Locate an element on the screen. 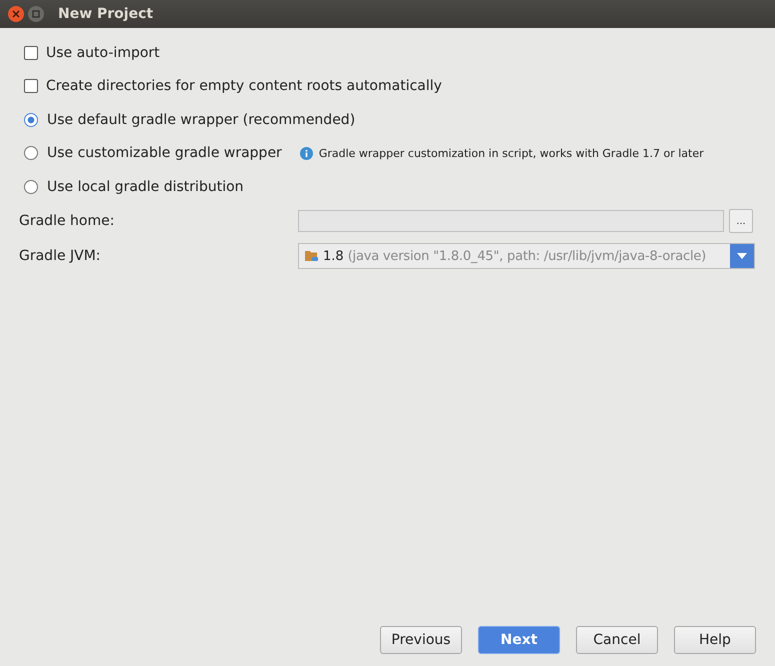 Image resolution: width=775 pixels, height=666 pixels. info-icon is located at coordinates (306, 153).